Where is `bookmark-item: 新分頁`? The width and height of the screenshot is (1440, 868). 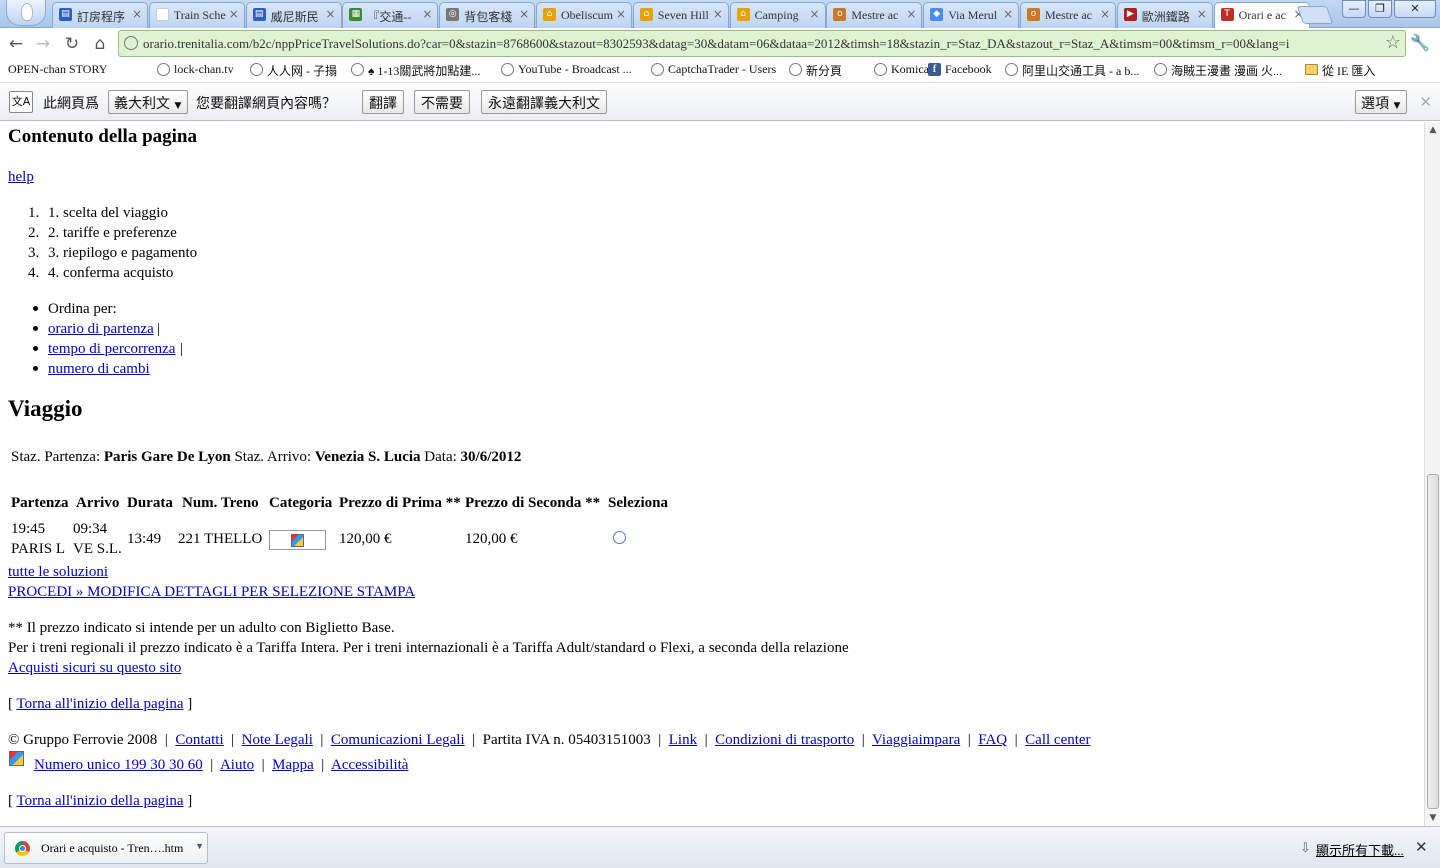 bookmark-item: 新分頁 is located at coordinates (815, 70).